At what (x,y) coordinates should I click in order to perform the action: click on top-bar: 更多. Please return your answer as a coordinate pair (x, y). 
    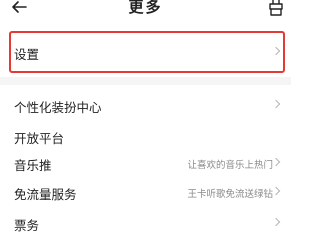
    Looking at the image, I should click on (145, 12).